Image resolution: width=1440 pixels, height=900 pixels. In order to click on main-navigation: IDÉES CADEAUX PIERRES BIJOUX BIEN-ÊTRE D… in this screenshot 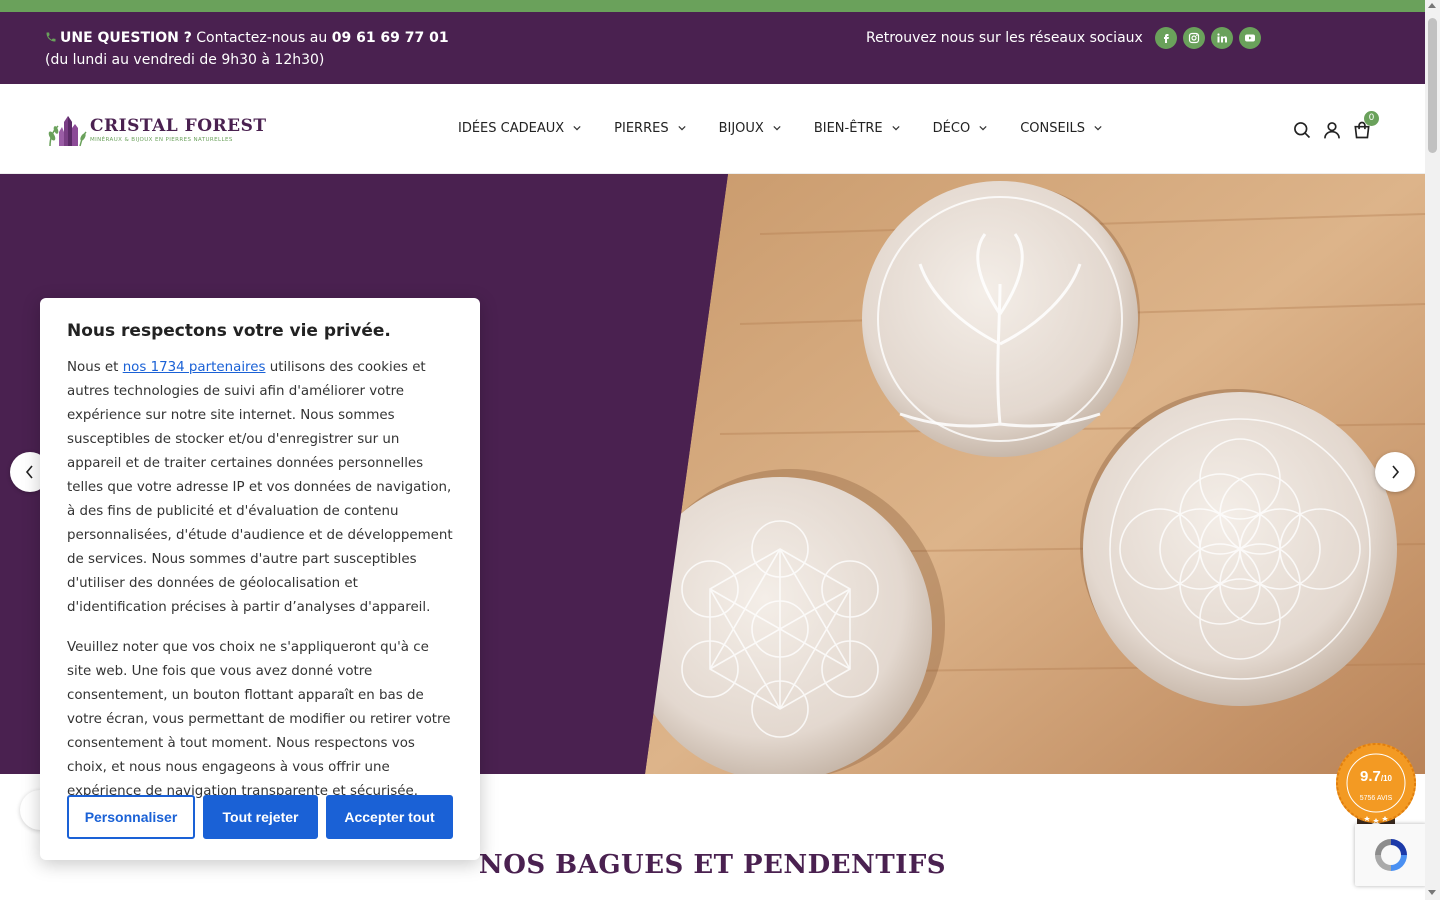, I will do `click(796, 128)`.